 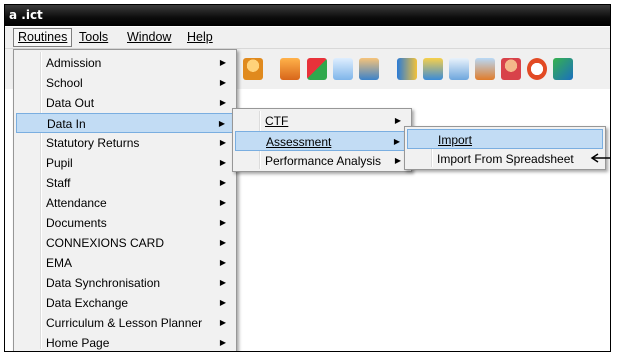 What do you see at coordinates (290, 69) in the screenshot?
I see `book-icon` at bounding box center [290, 69].